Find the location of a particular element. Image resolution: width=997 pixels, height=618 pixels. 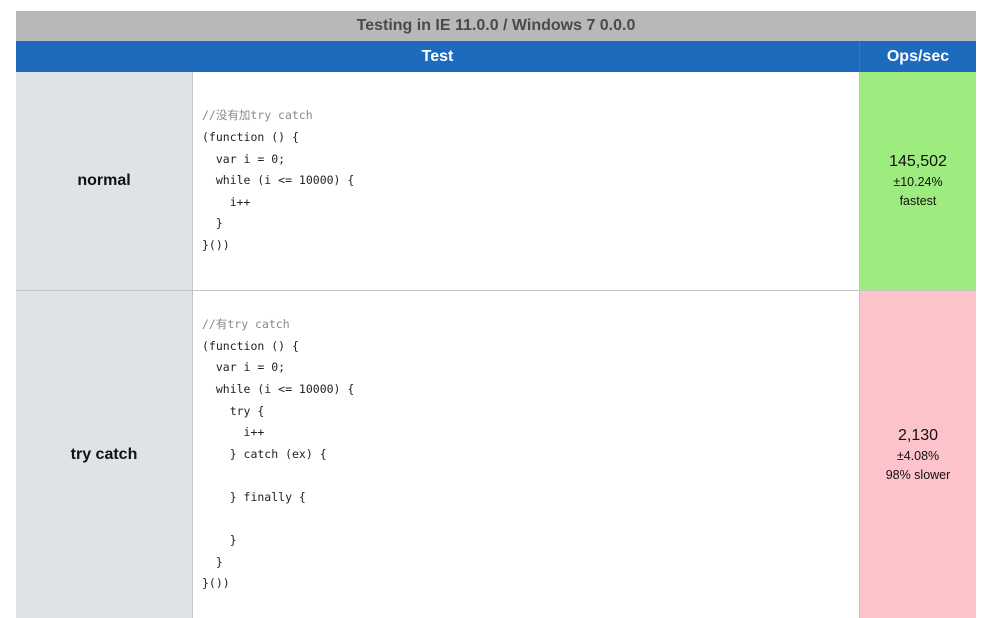

code-line: try { is located at coordinates (233, 410).